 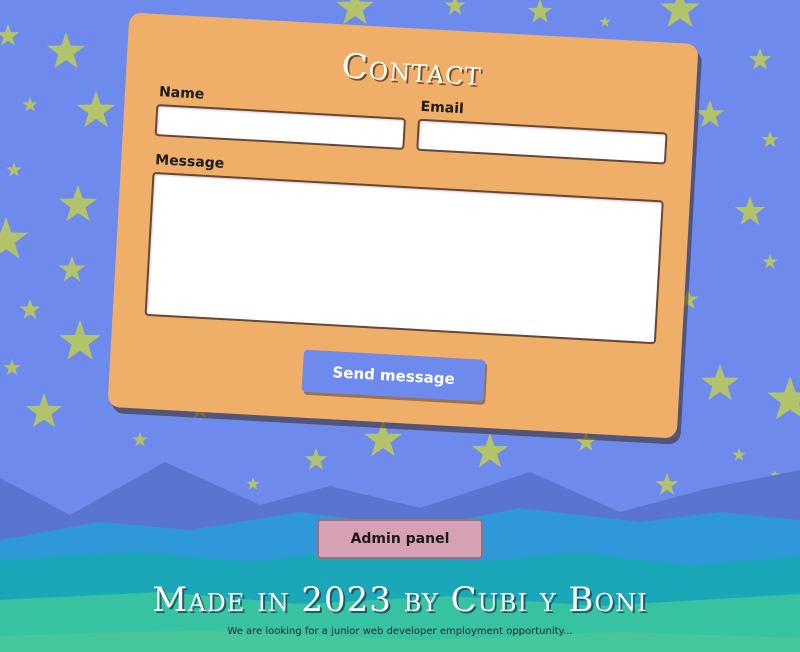 What do you see at coordinates (393, 375) in the screenshot?
I see `send-message-button: Send message` at bounding box center [393, 375].